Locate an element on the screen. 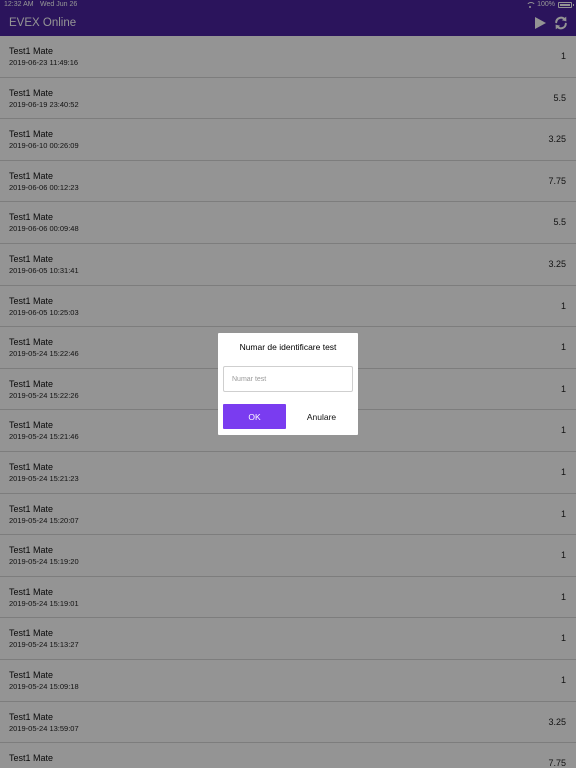 Image resolution: width=576 pixels, height=768 pixels. dialog-title: Numar de identificare test is located at coordinates (288, 347).